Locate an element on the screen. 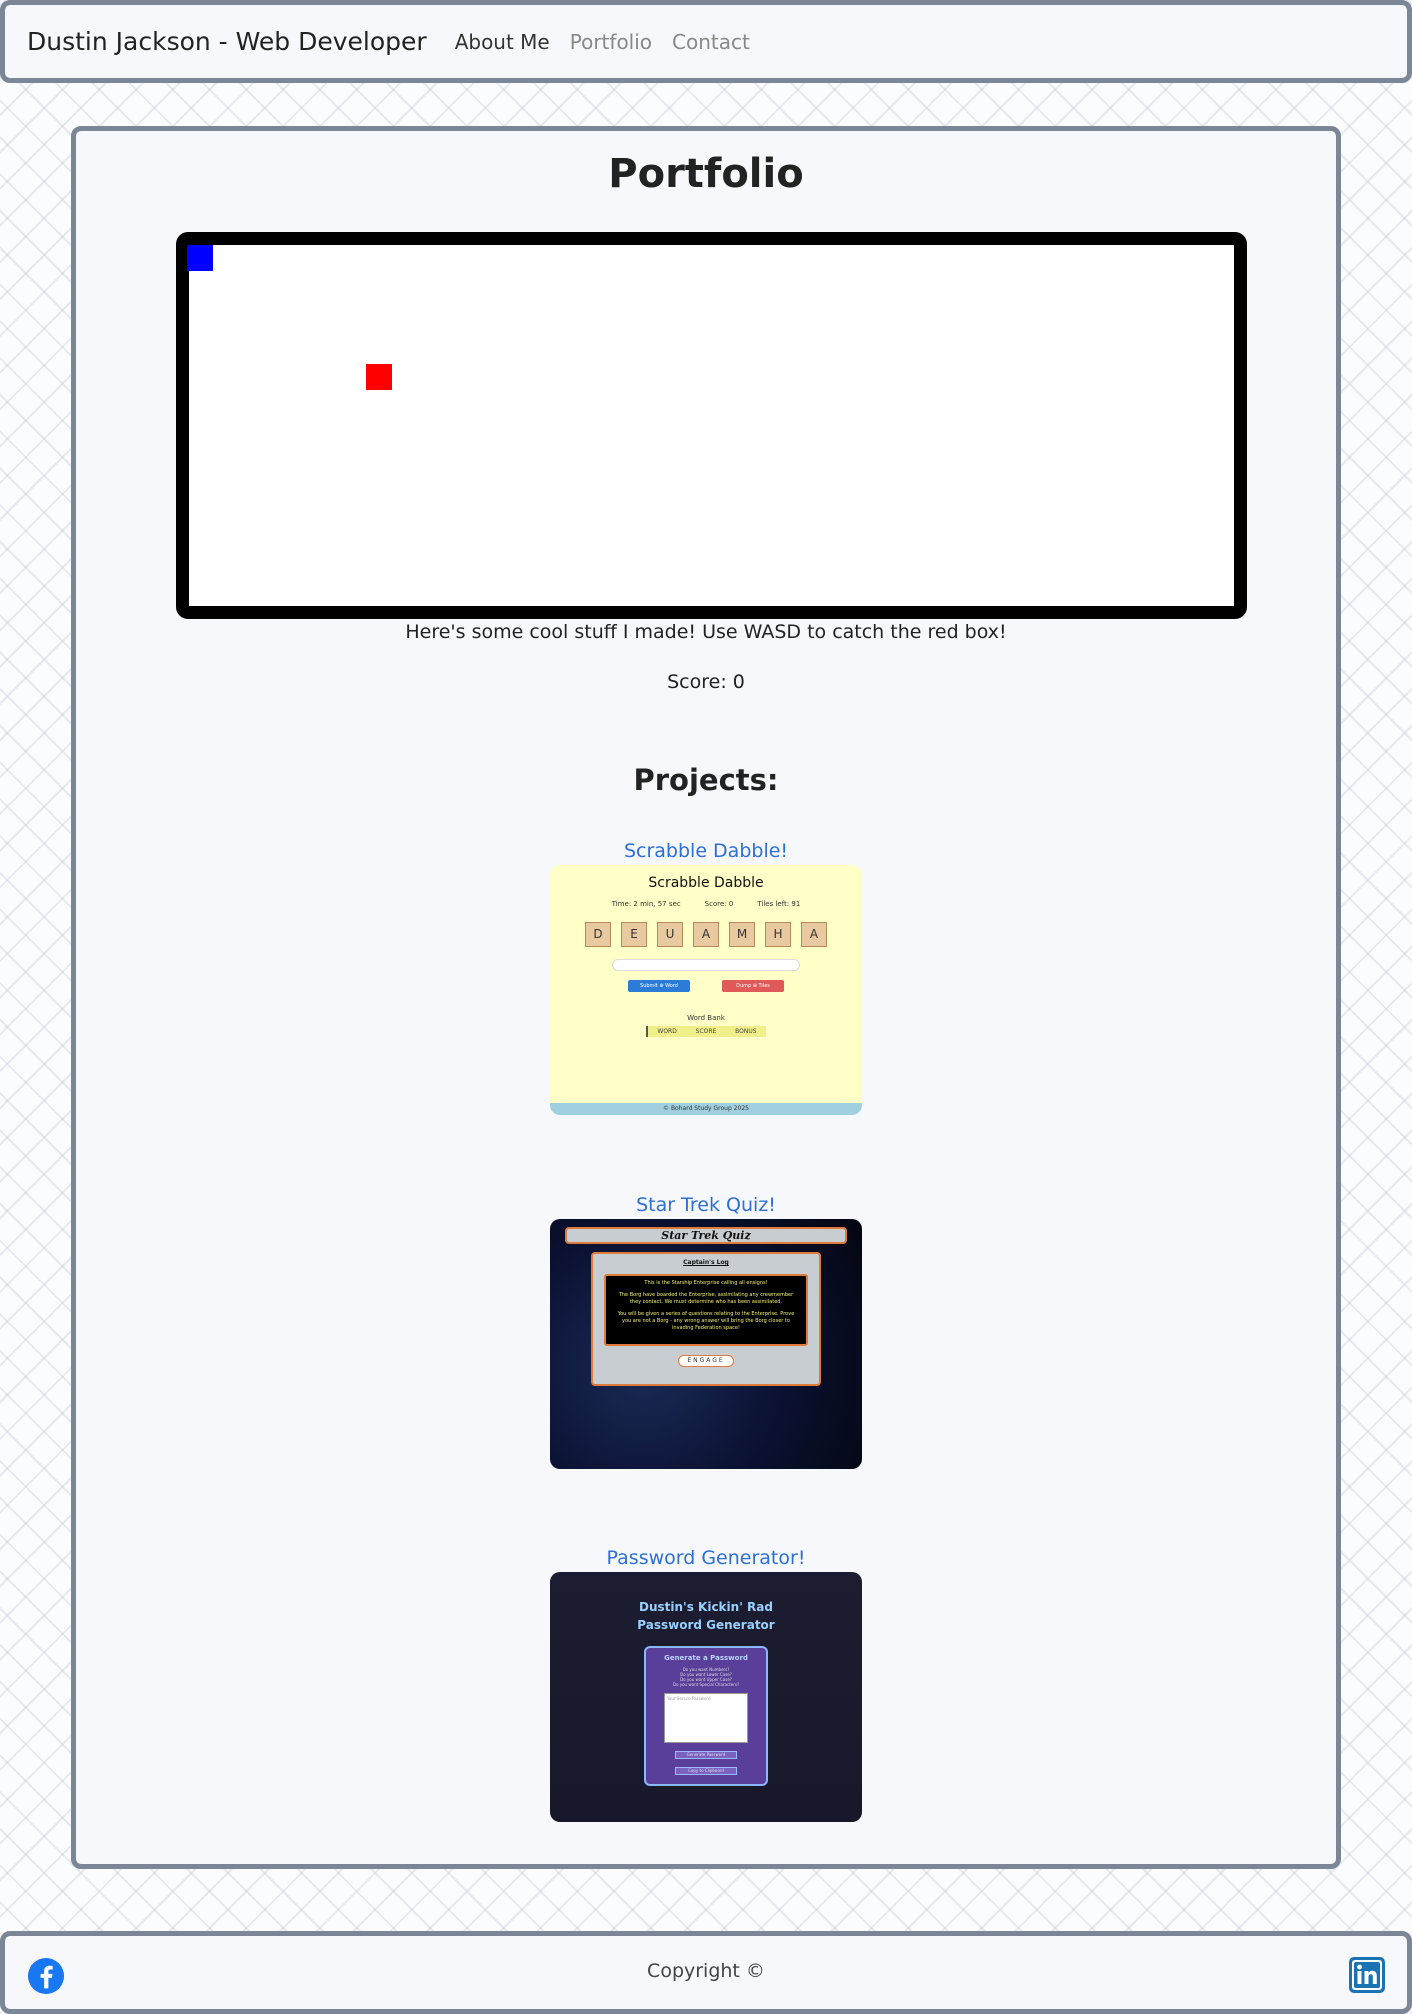  player-box is located at coordinates (200, 258).